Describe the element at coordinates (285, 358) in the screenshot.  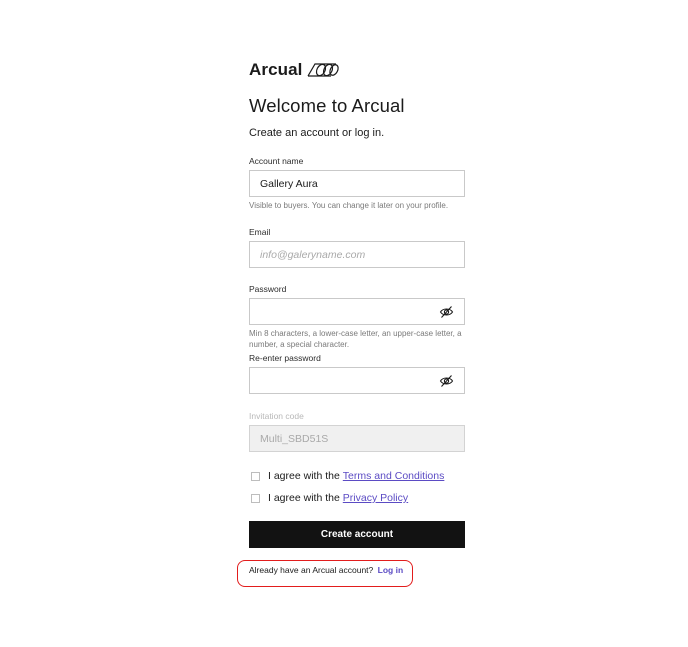
I see `reenter-password-label: Re-enter password` at that location.